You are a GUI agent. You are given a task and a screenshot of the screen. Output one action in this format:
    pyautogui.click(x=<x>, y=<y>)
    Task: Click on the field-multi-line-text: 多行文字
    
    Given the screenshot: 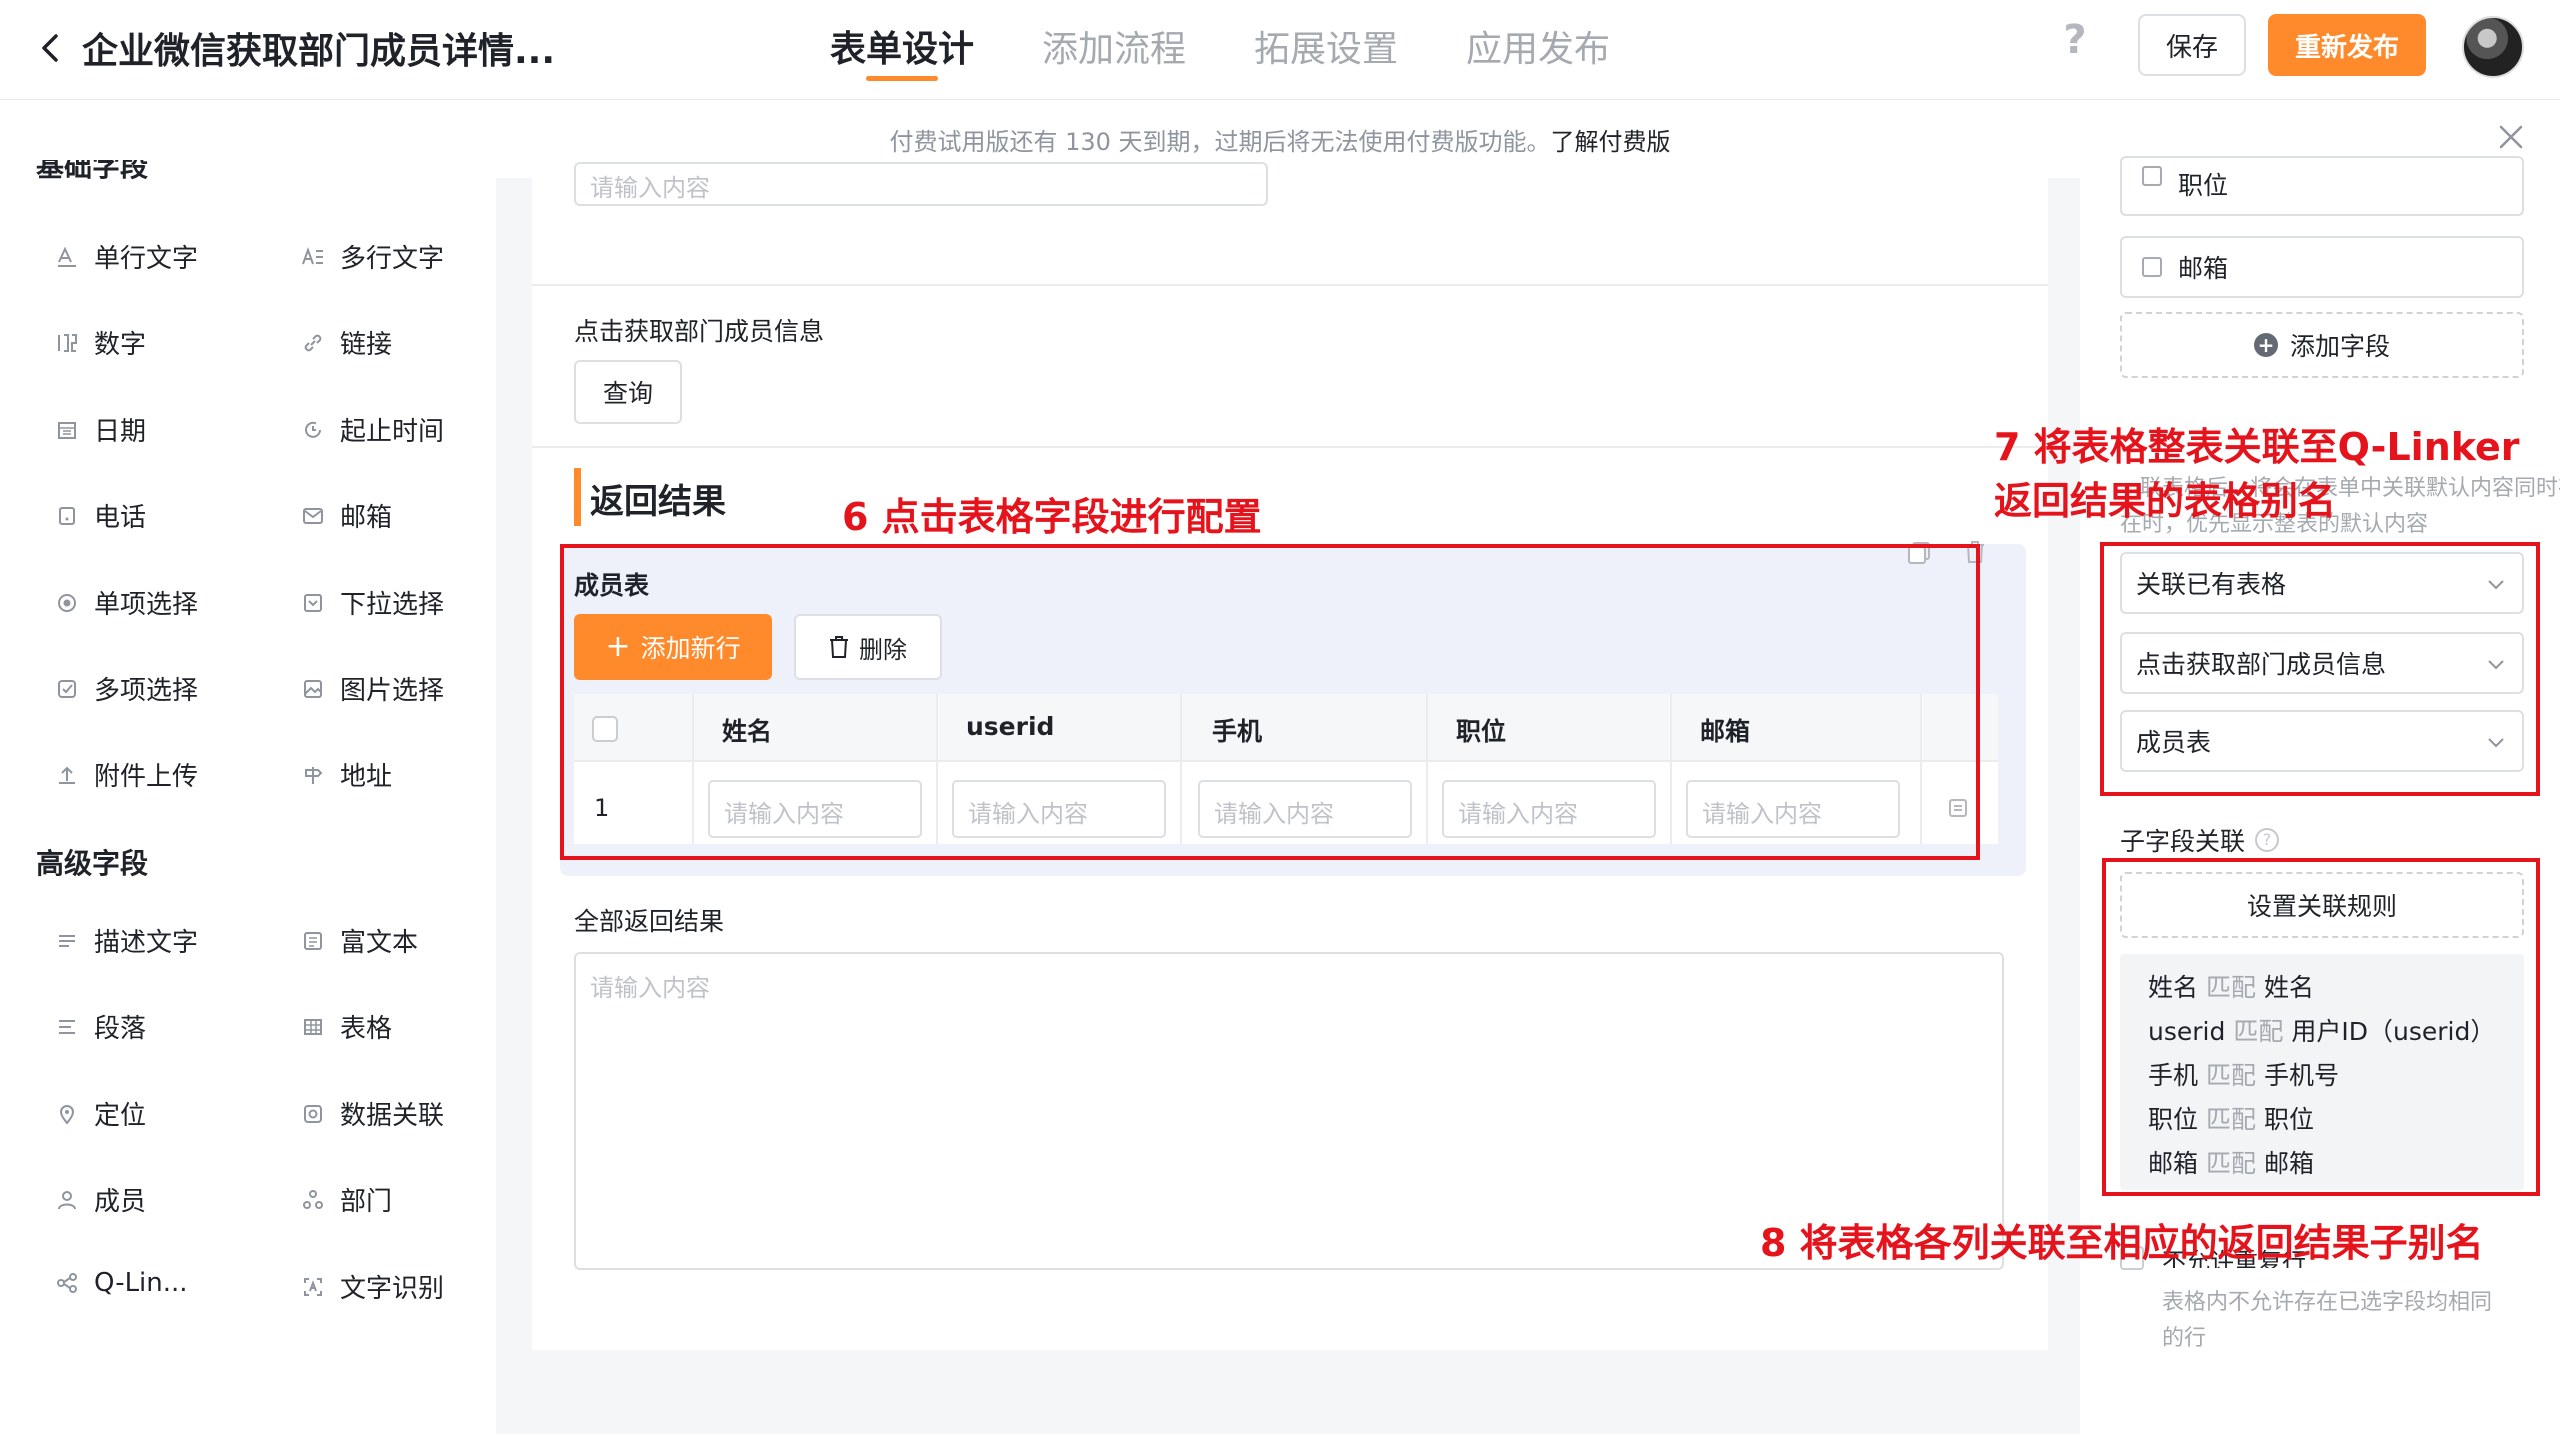 What is the action you would take?
    pyautogui.click(x=373, y=256)
    